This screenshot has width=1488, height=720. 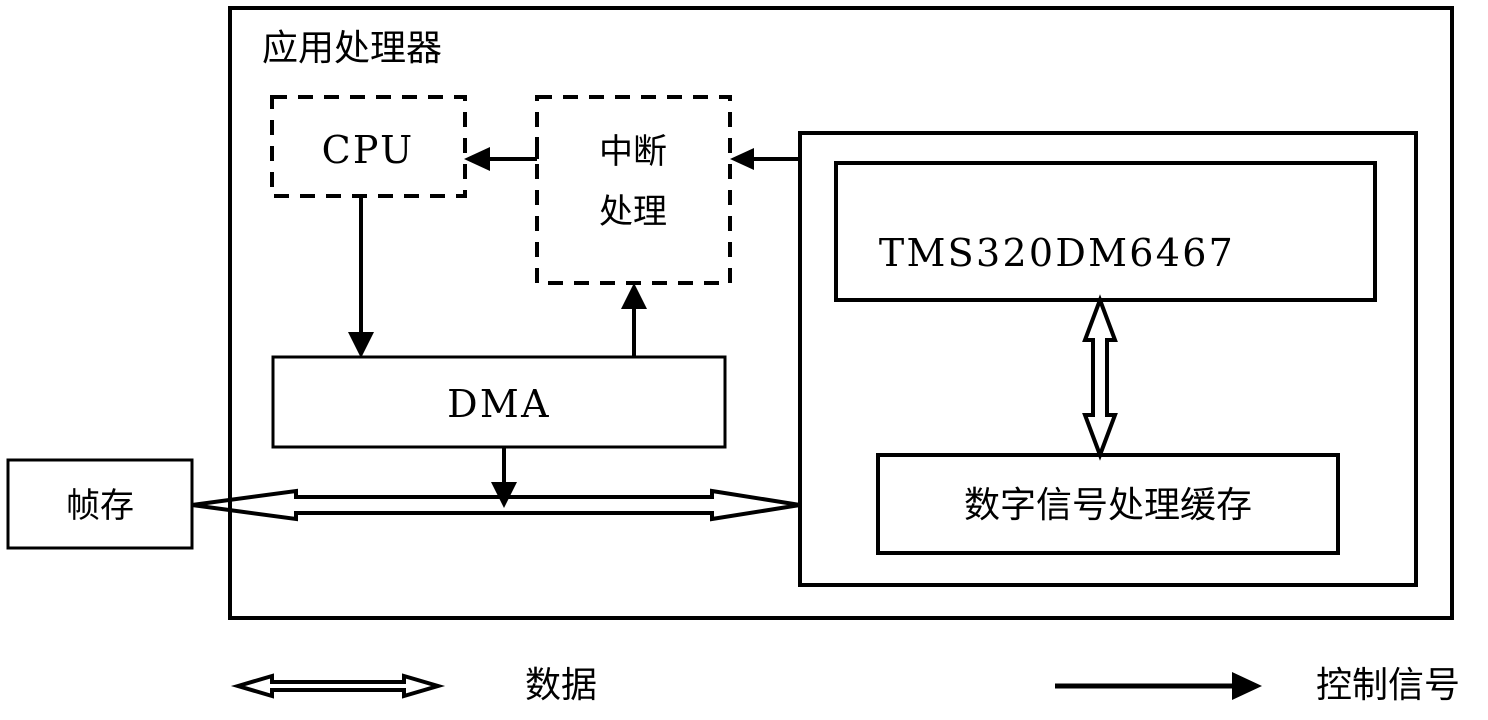 What do you see at coordinates (100, 506) in the screenshot?
I see `frame-store-label: 帧存` at bounding box center [100, 506].